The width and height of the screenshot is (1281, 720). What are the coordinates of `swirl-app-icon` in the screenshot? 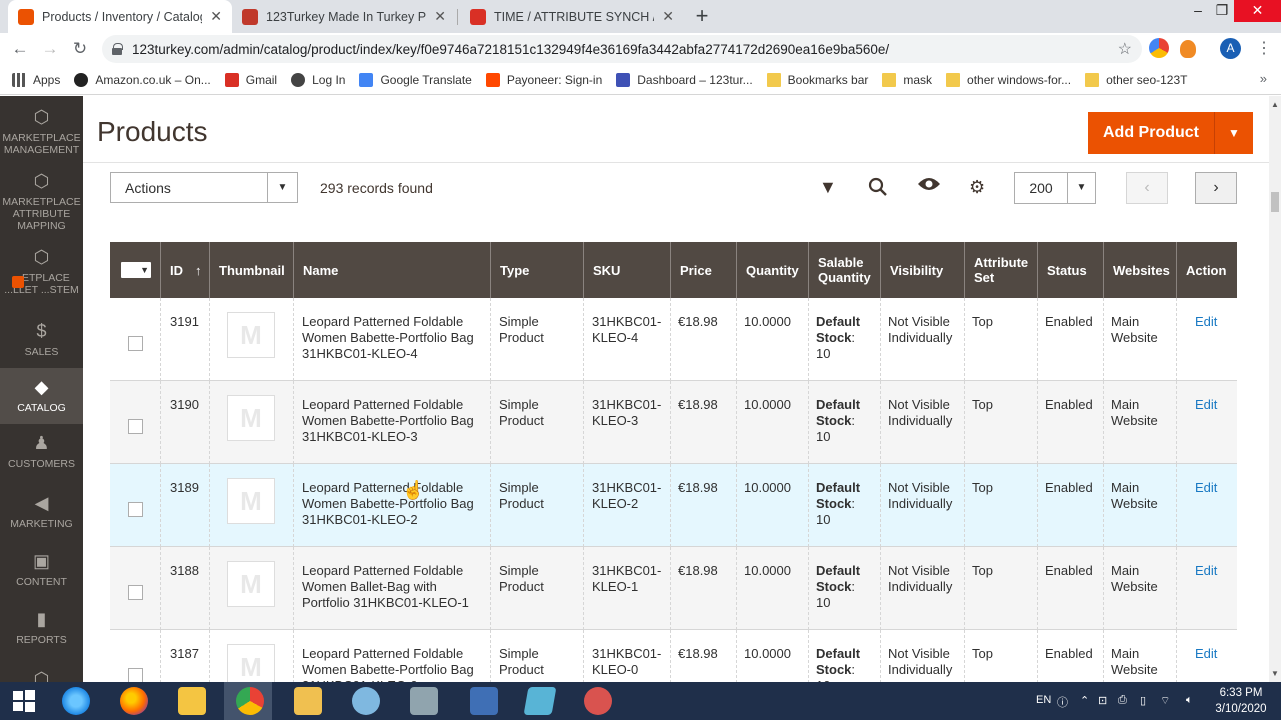 It's located at (598, 701).